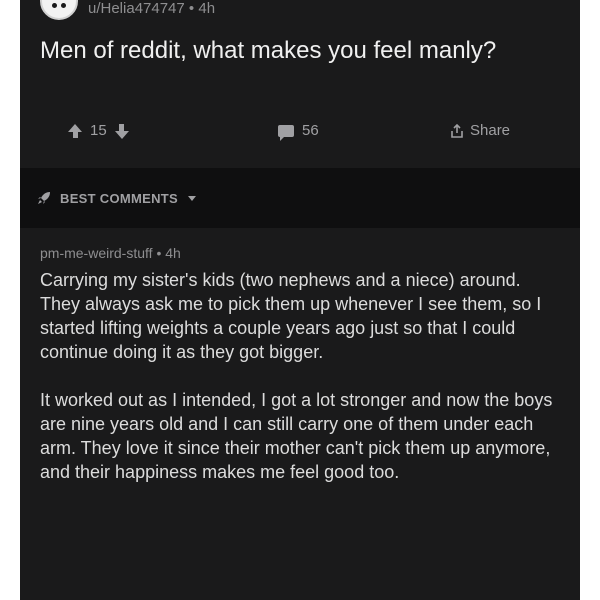 This screenshot has width=600, height=600. I want to click on sort-dropdown: BEST COMMENTS, so click(116, 198).